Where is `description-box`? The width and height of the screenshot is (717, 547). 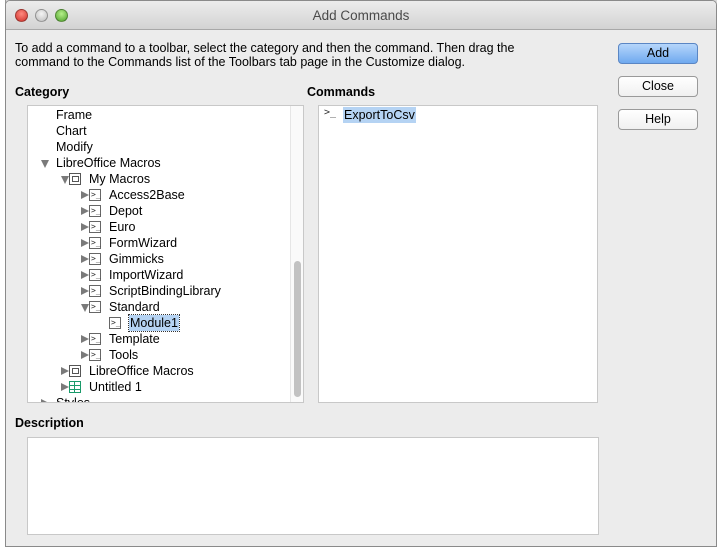 description-box is located at coordinates (313, 486).